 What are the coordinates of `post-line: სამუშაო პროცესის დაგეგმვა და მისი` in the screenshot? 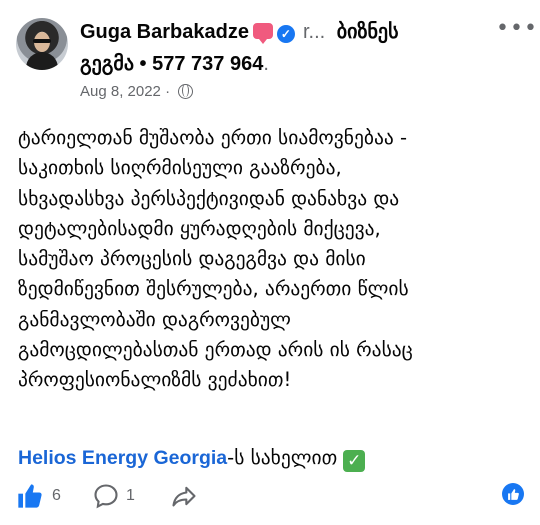 It's located at (192, 259).